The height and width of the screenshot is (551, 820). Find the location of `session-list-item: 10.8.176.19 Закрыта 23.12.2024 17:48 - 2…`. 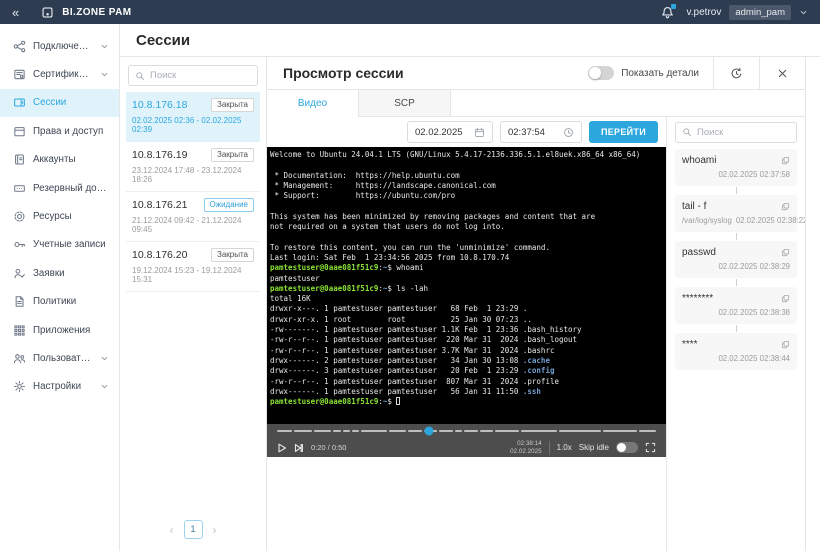

session-list-item: 10.8.176.19 Закрыта 23.12.2024 17:48 - 2… is located at coordinates (193, 167).